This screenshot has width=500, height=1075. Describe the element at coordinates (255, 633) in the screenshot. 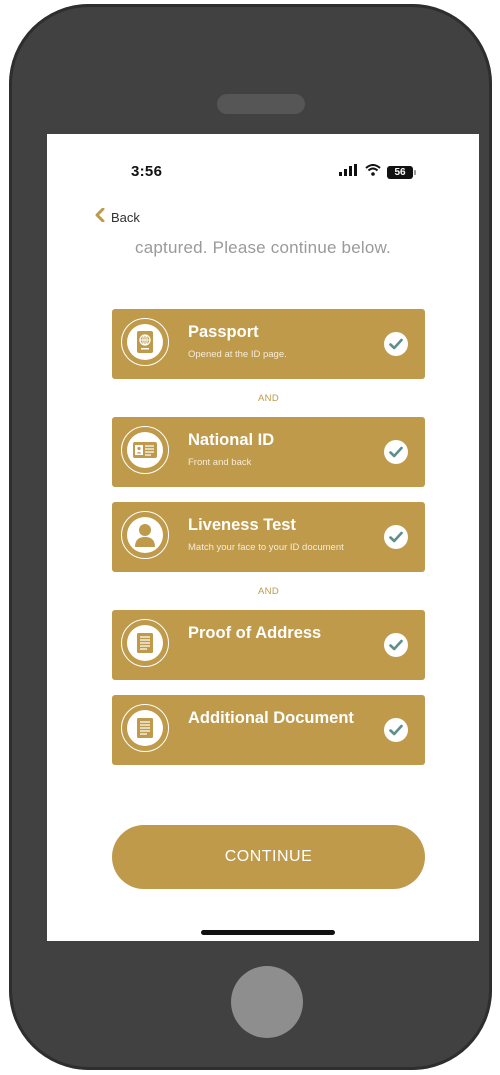

I see `proof-of-address-title: Proof of Address` at that location.